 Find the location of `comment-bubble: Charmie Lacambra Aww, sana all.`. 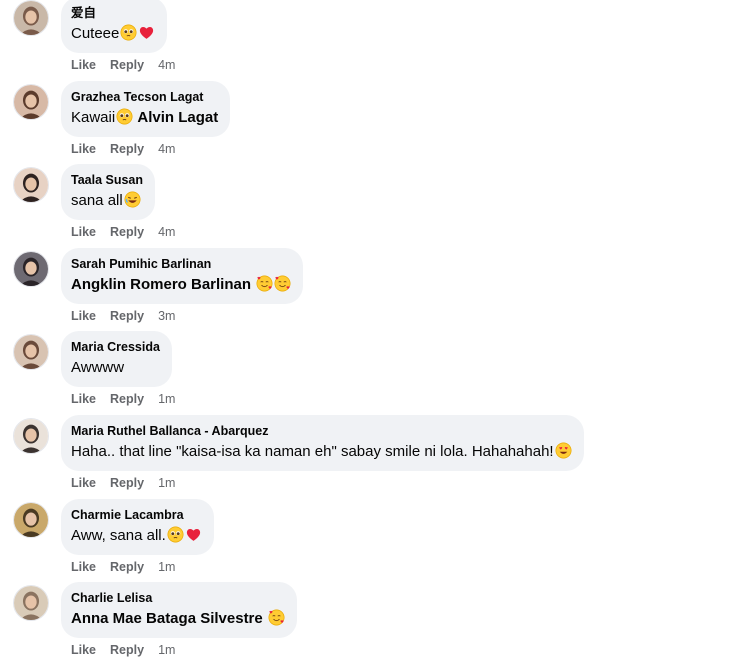

comment-bubble: Charmie Lacambra Aww, sana all. is located at coordinates (137, 526).